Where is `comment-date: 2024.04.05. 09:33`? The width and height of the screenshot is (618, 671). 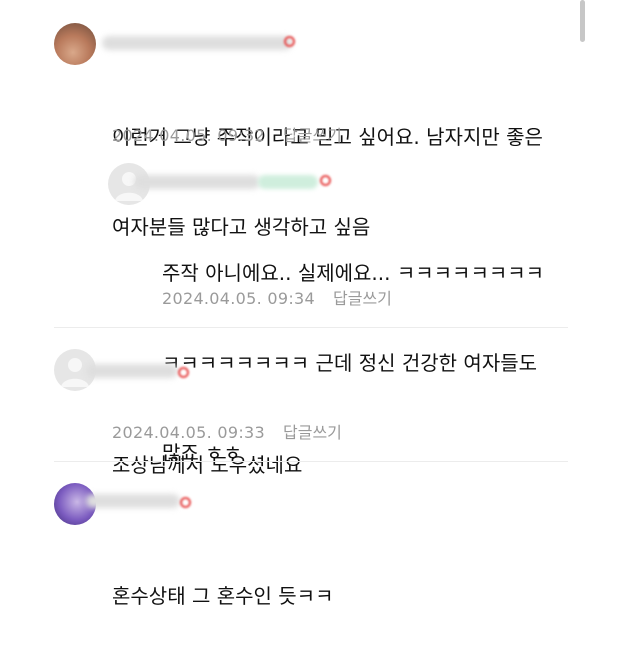
comment-date: 2024.04.05. 09:33 is located at coordinates (188, 432).